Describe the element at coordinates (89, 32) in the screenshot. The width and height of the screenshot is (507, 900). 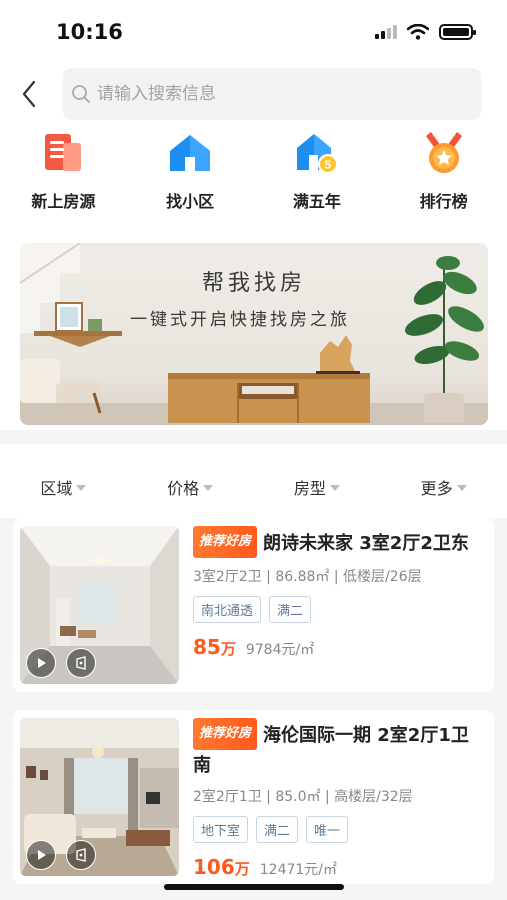
I see `status-time: 10:16` at that location.